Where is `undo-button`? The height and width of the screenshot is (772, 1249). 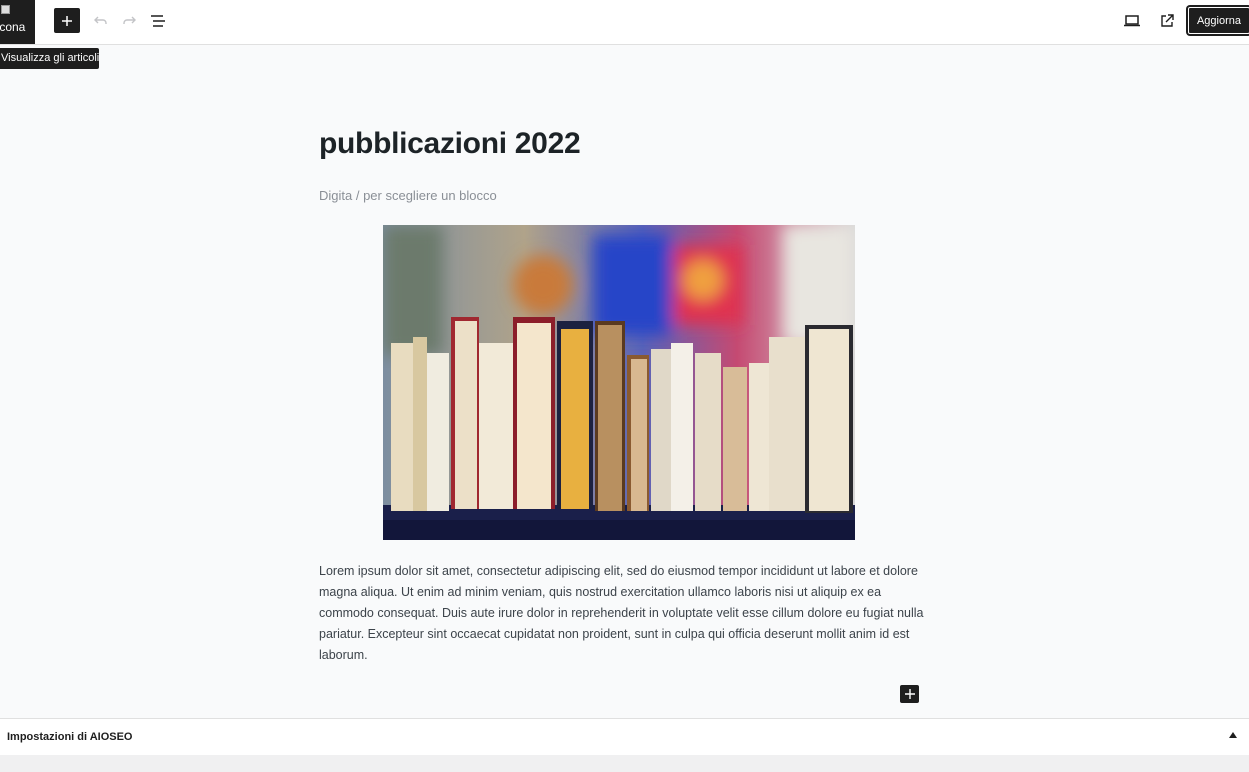
undo-button is located at coordinates (101, 21).